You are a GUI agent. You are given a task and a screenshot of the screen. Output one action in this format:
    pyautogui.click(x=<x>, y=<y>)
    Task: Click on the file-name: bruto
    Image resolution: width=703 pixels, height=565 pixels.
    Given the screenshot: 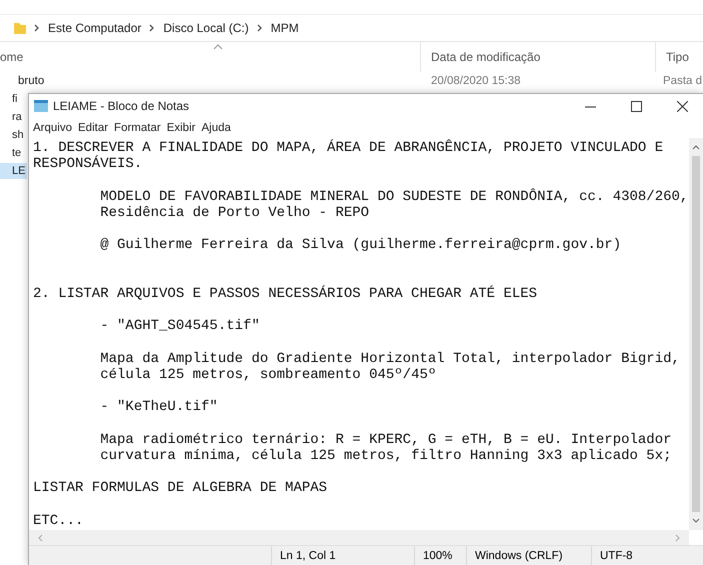 What is the action you would take?
    pyautogui.click(x=31, y=81)
    